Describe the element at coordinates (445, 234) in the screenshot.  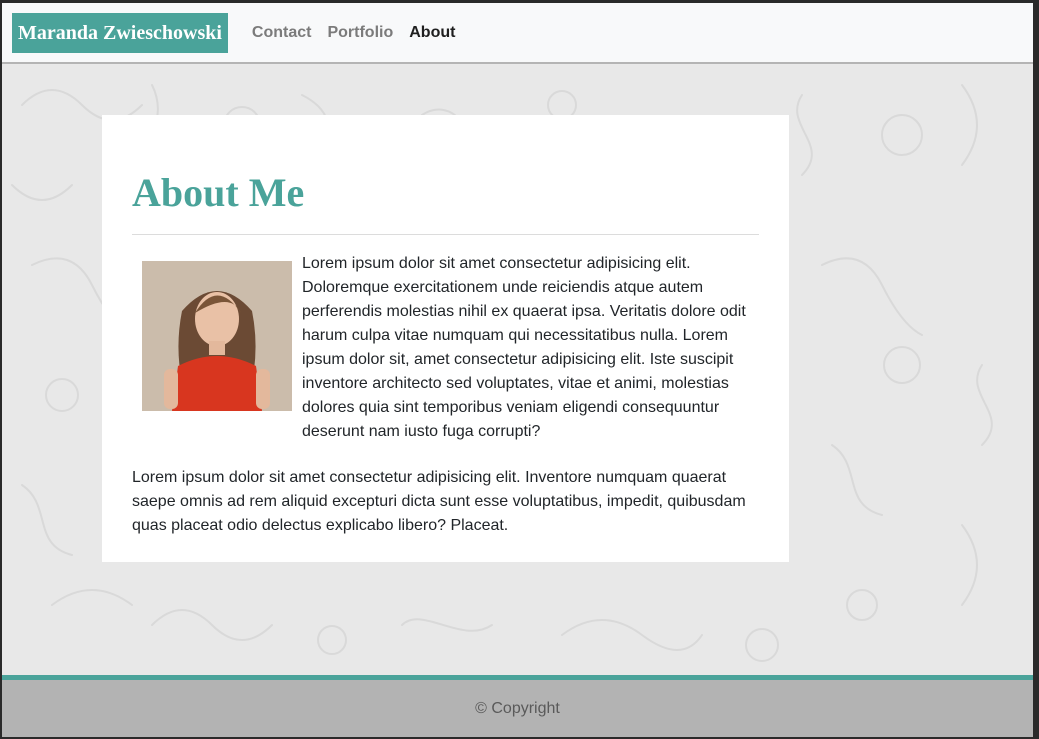
I see `title-divider` at that location.